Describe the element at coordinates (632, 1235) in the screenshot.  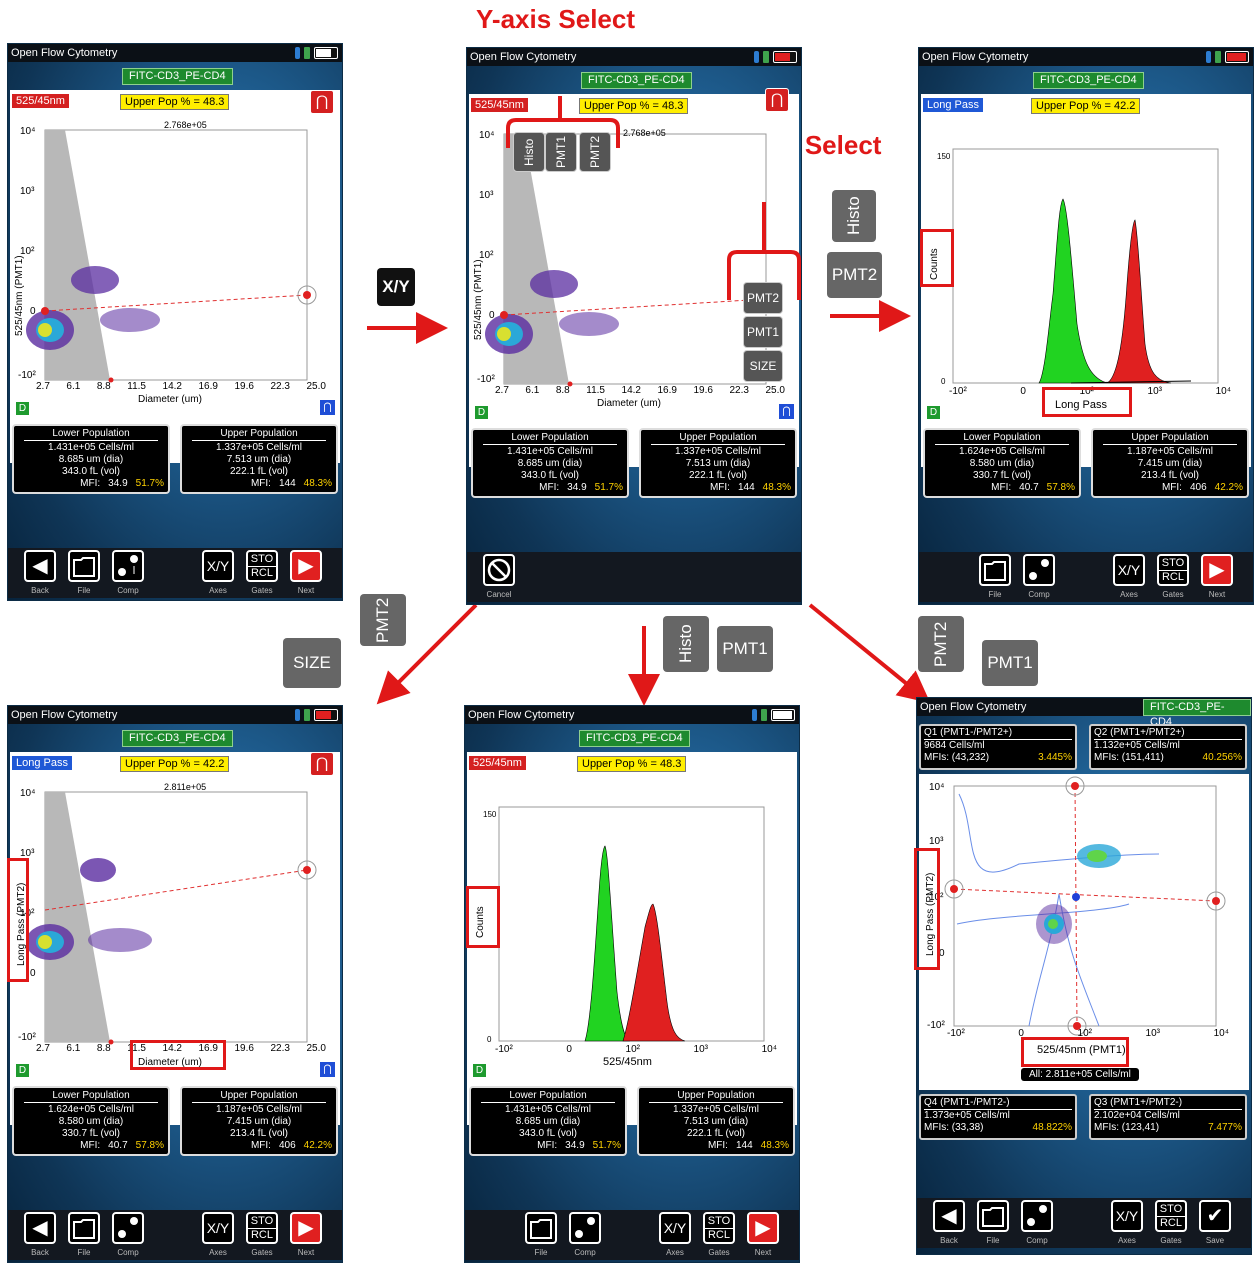
I see `toolbar: File Comp X/Y Axes STO RCL Gates ▶ Next` at that location.